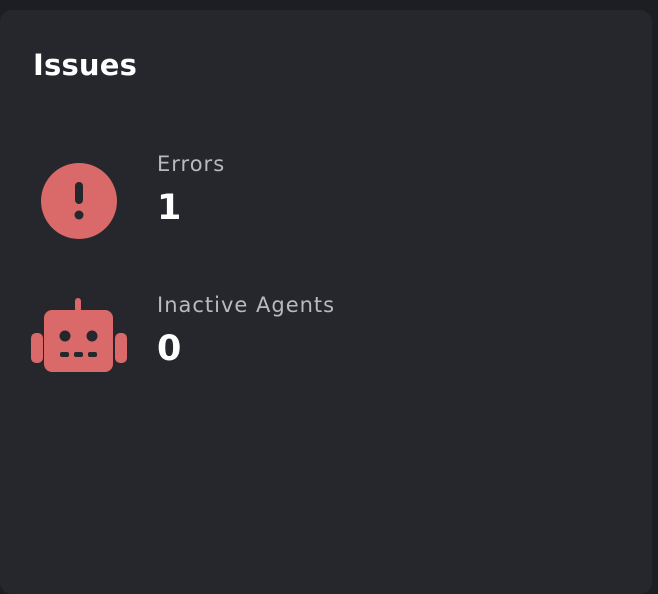 This screenshot has width=658, height=594. I want to click on errors-count: 1, so click(169, 208).